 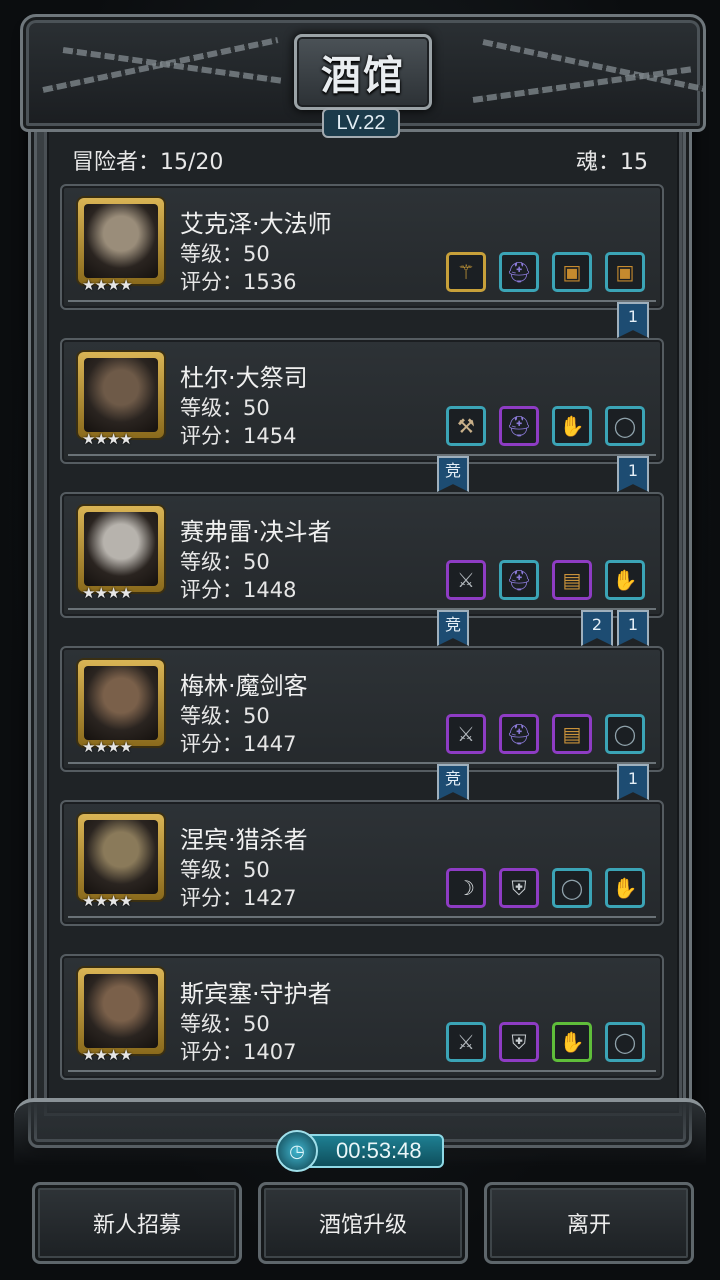 What do you see at coordinates (589, 1223) in the screenshot?
I see `leave-button: 离开` at bounding box center [589, 1223].